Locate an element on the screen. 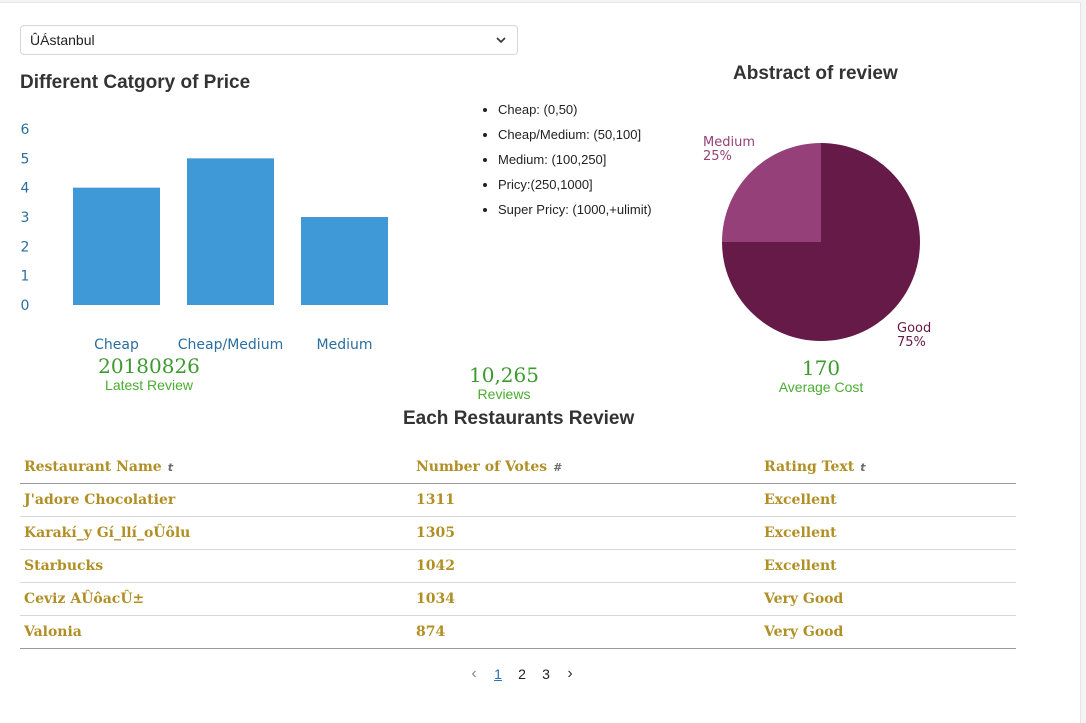 The width and height of the screenshot is (1086, 723). column-header-label: Number of Votes is located at coordinates (482, 467).